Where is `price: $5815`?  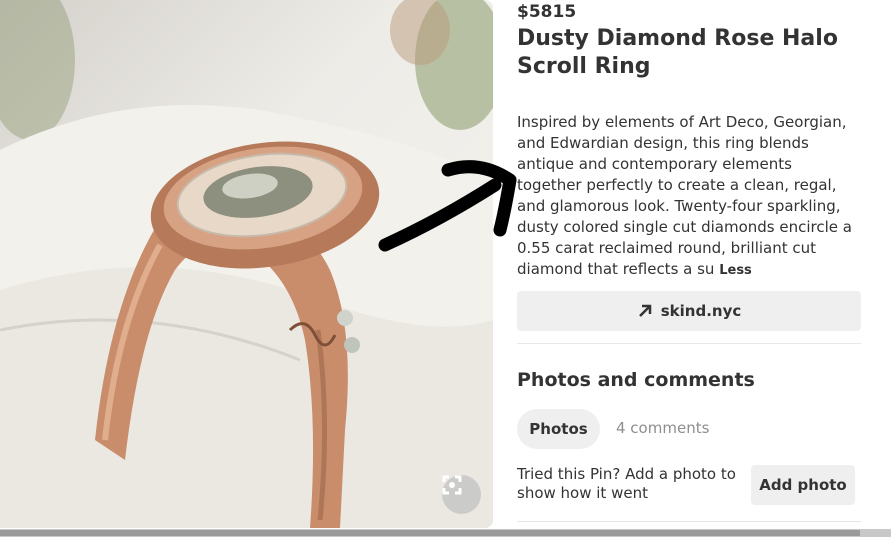 price: $5815 is located at coordinates (547, 12).